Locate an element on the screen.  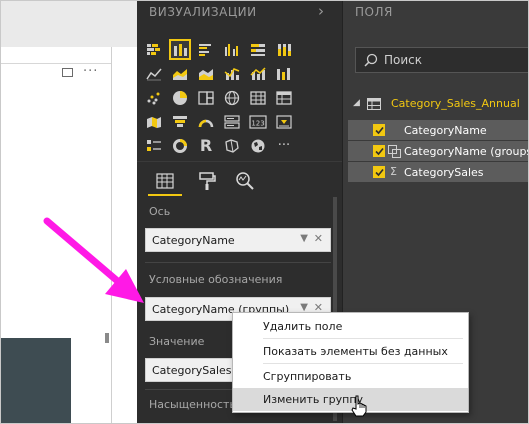
fields-search-input: Поиск is located at coordinates (441, 60).